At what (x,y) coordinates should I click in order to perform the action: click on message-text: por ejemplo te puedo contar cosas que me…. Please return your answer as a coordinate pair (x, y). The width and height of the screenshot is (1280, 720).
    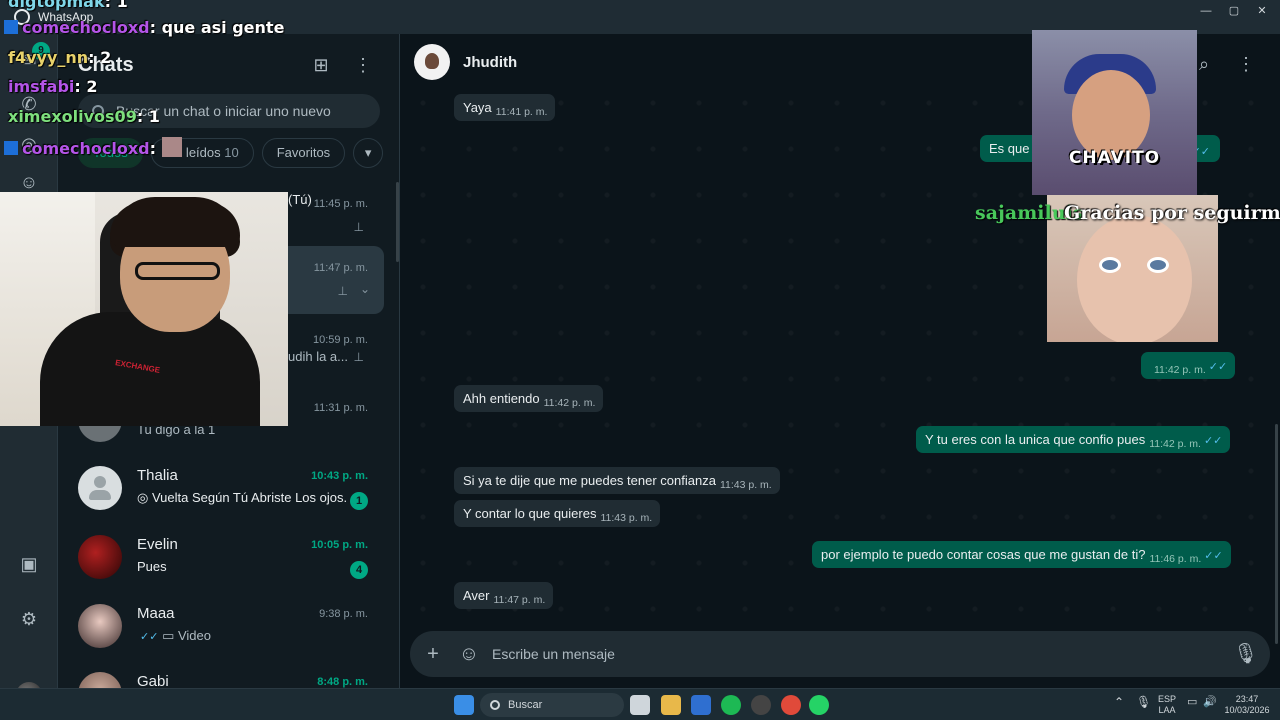
    Looking at the image, I should click on (983, 554).